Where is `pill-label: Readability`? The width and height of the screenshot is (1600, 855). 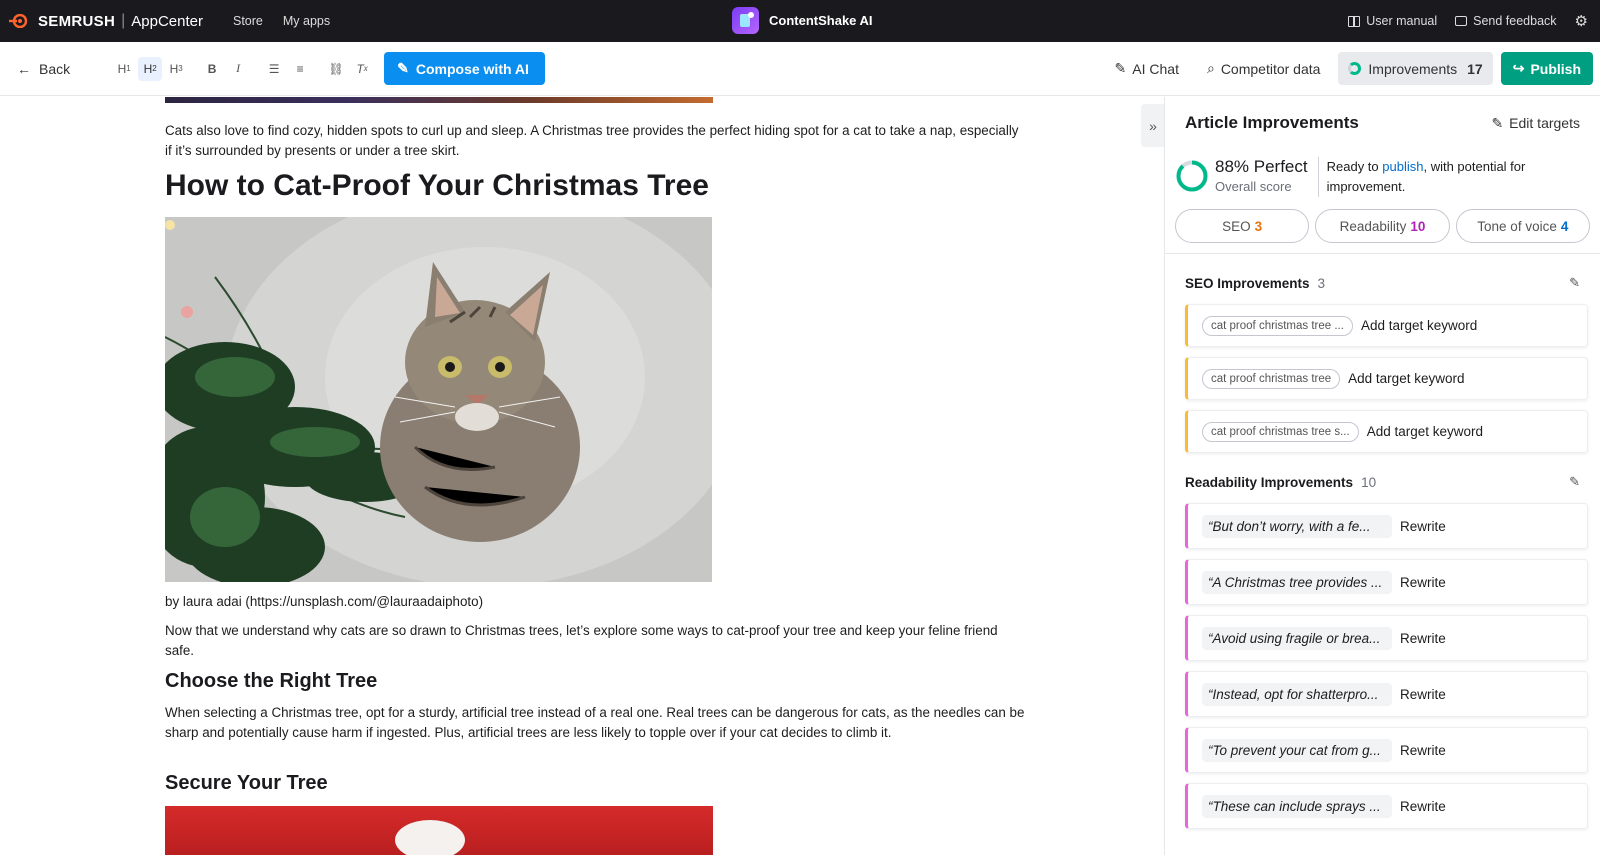
pill-label: Readability is located at coordinates (1373, 226).